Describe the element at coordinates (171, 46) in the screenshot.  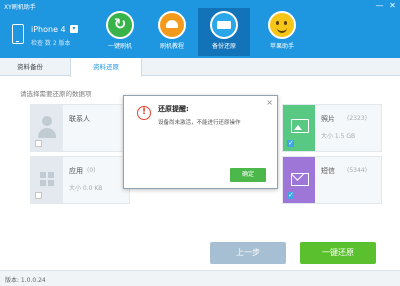
I see `nav-label: 刷机教程` at that location.